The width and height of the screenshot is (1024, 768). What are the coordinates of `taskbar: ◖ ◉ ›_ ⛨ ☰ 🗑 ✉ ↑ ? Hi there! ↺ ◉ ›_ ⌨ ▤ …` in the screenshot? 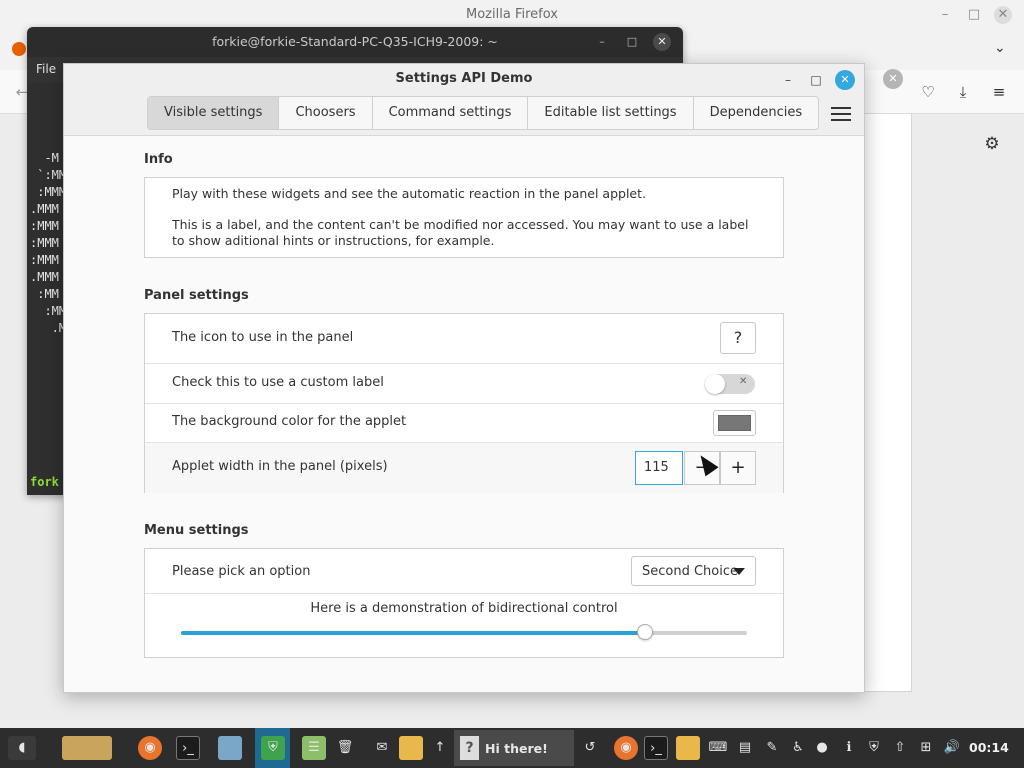 It's located at (512, 748).